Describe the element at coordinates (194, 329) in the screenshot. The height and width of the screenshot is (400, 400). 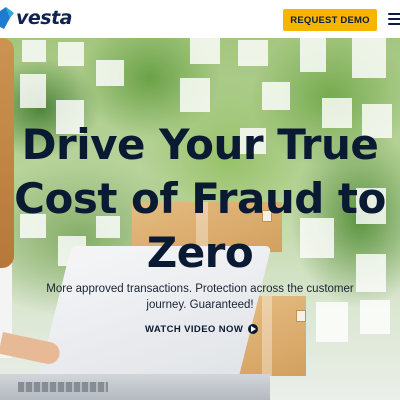
I see `watch-video-label: WATCH VIDEO NOW` at that location.